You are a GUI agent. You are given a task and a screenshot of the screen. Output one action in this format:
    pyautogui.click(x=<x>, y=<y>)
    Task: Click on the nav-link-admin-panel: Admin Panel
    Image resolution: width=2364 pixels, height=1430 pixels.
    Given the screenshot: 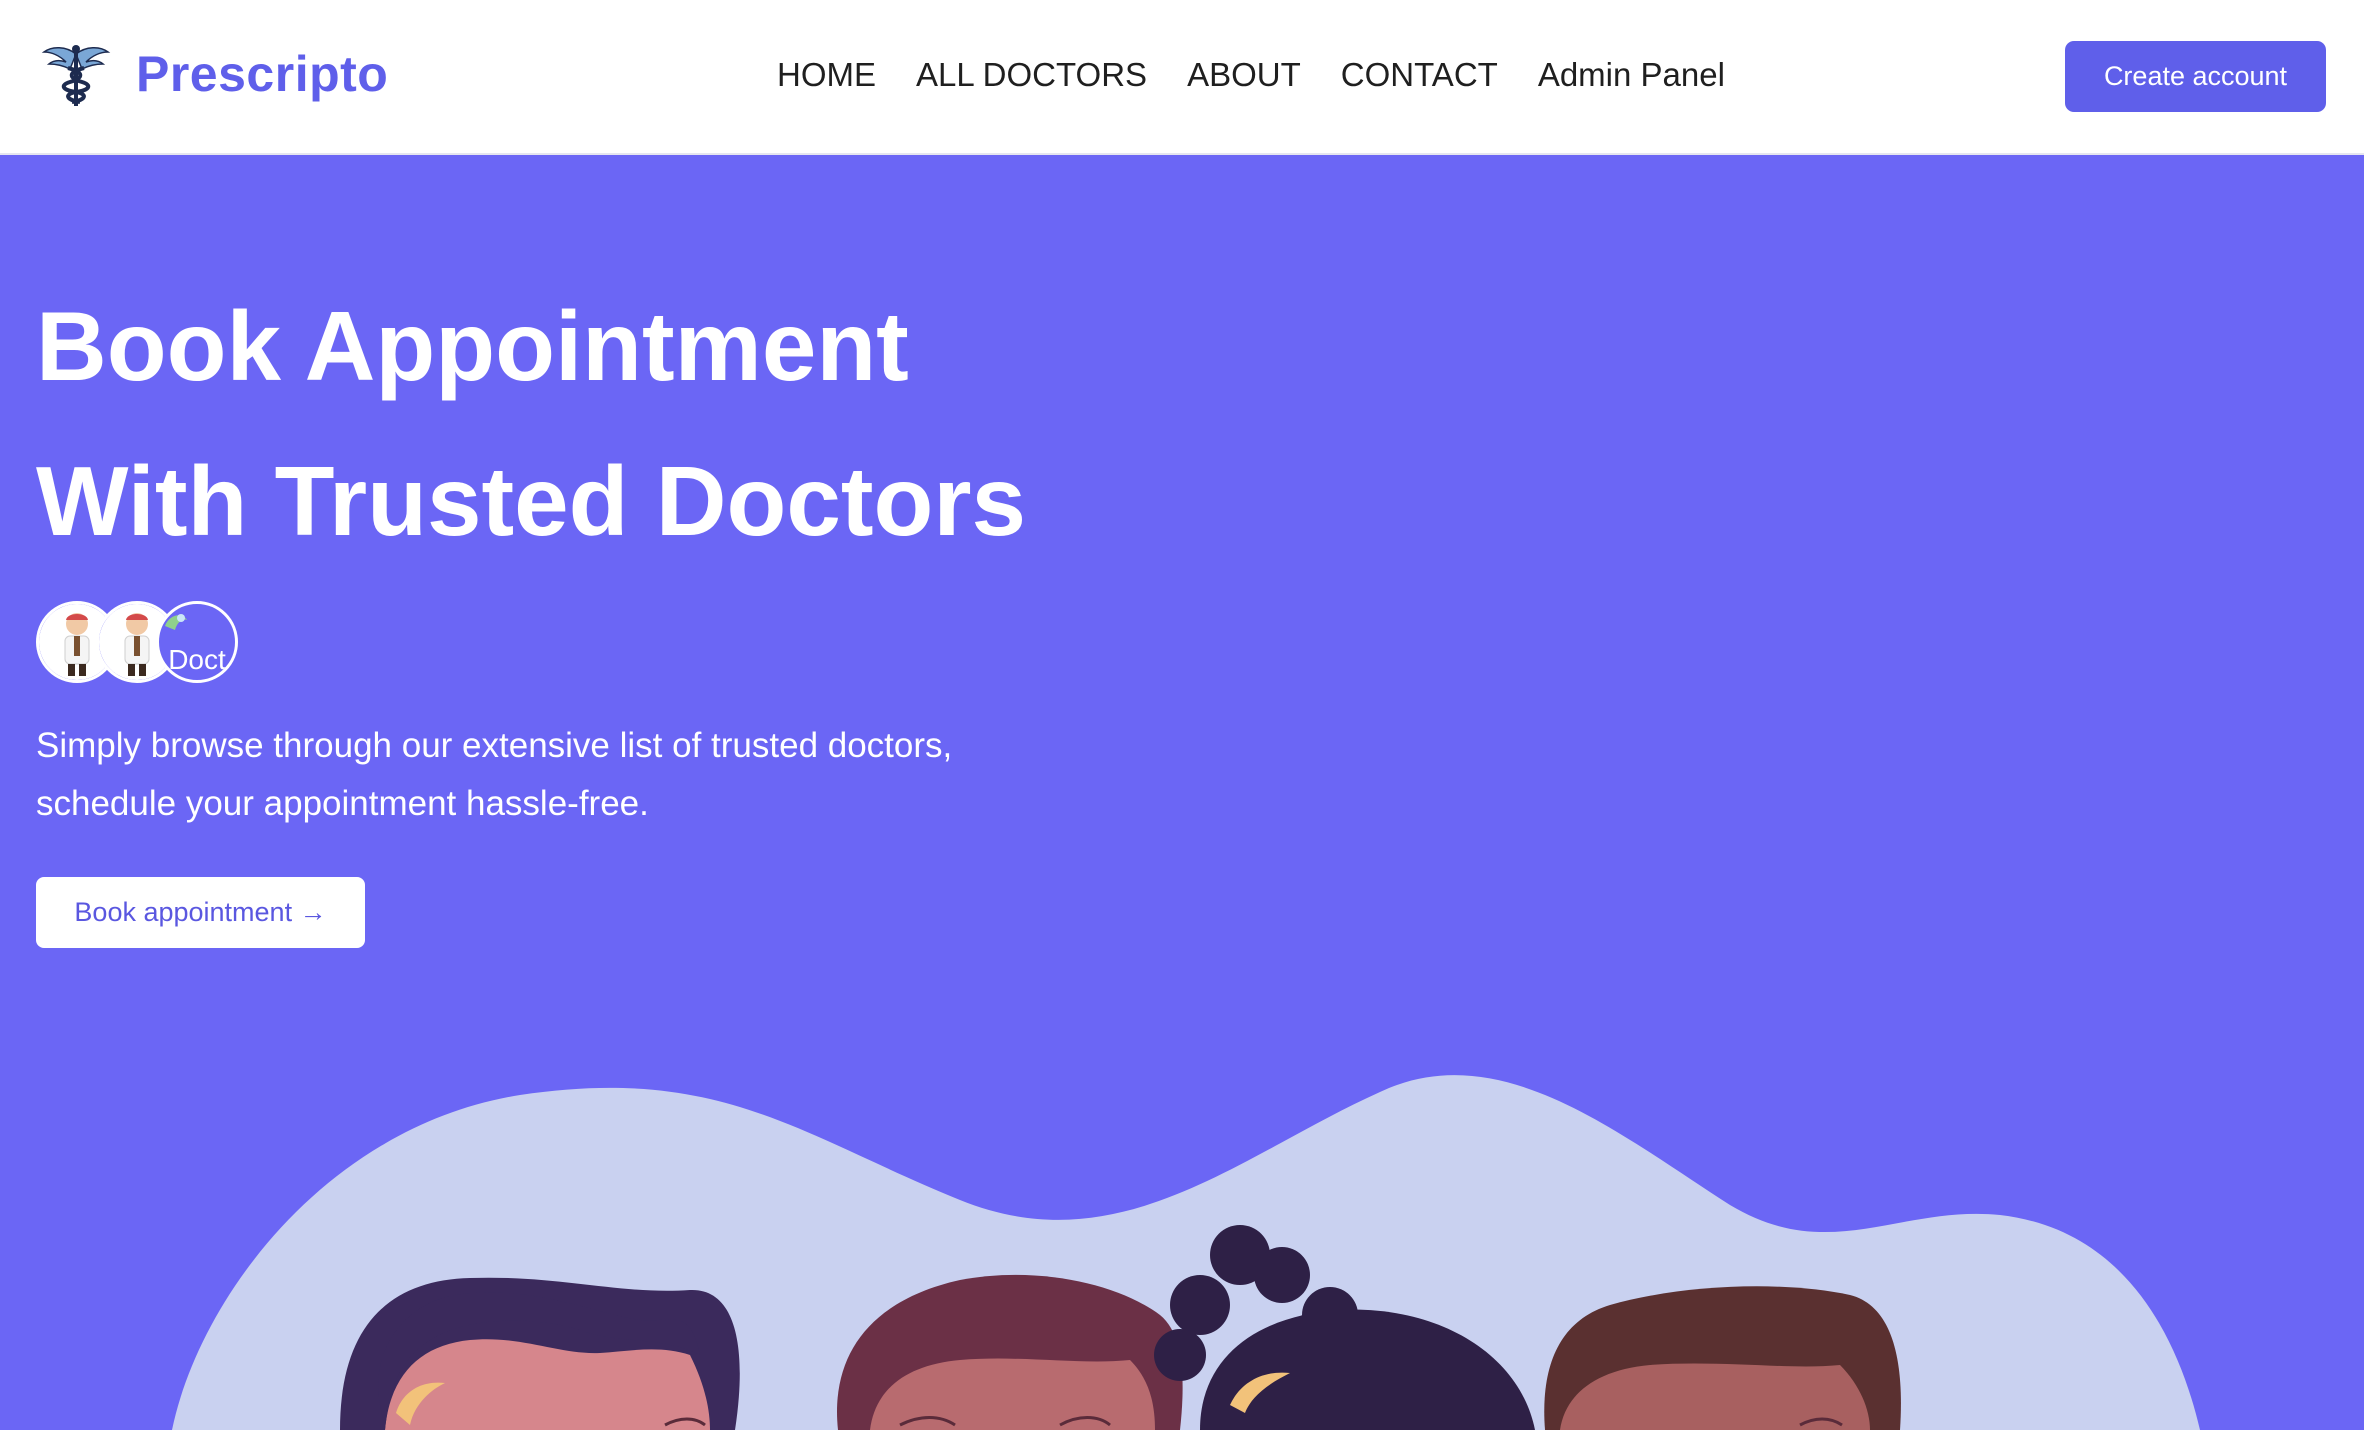 What is the action you would take?
    pyautogui.click(x=1631, y=75)
    